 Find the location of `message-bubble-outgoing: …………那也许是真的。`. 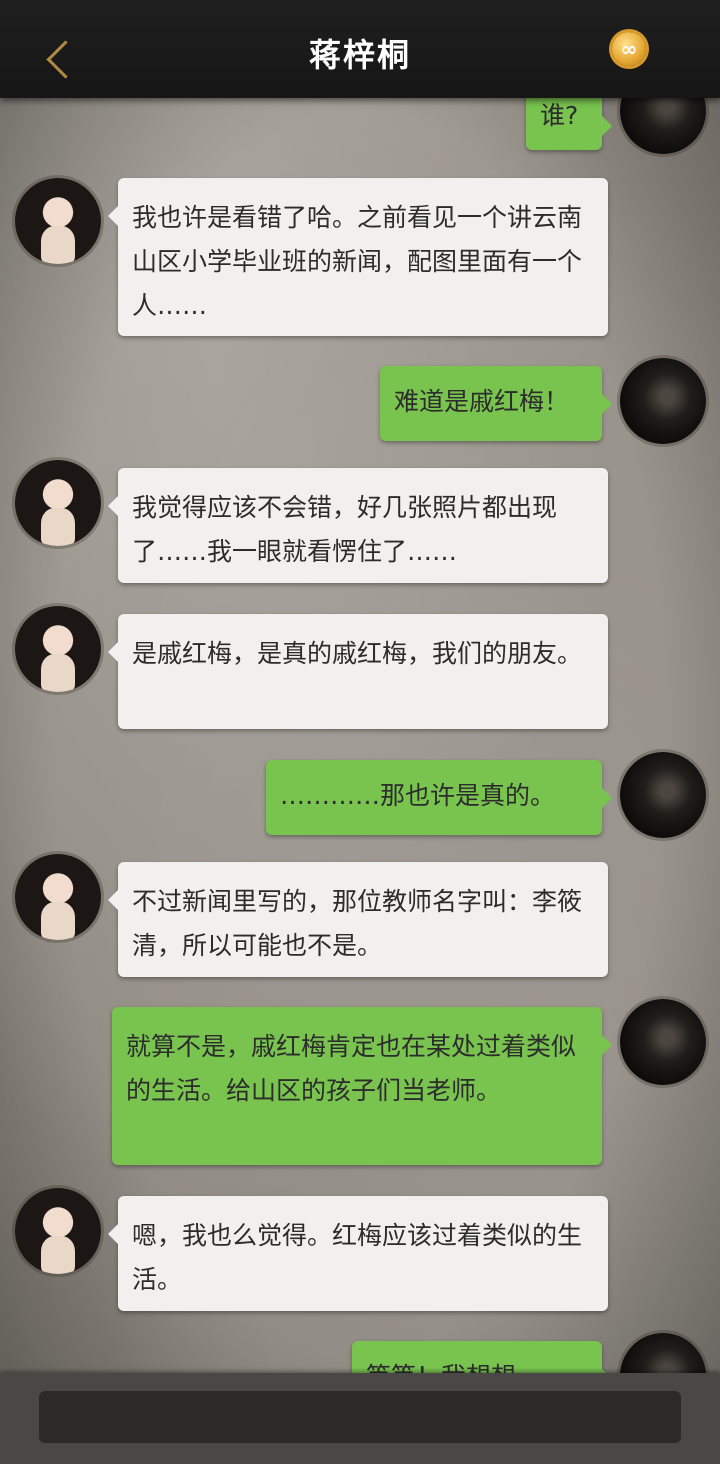

message-bubble-outgoing: …………那也许是真的。 is located at coordinates (439, 797).